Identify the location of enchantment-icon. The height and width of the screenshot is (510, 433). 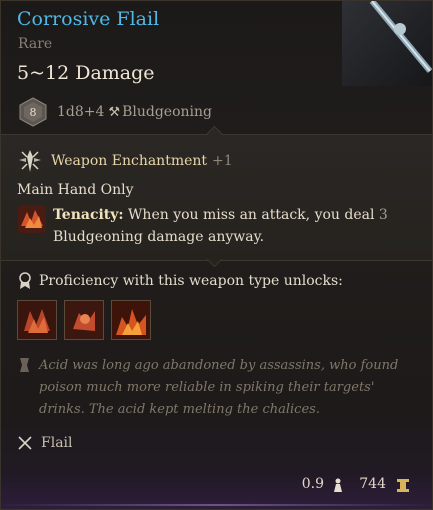
(30, 161).